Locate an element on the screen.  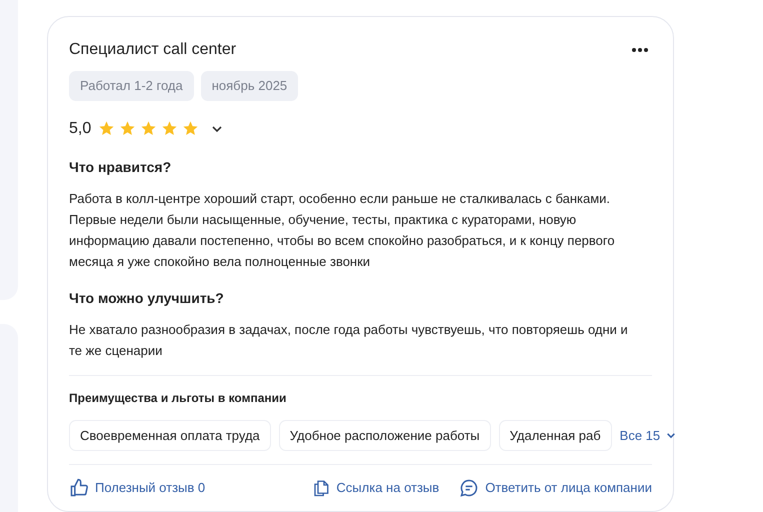
thumbs-up-icon is located at coordinates (79, 488).